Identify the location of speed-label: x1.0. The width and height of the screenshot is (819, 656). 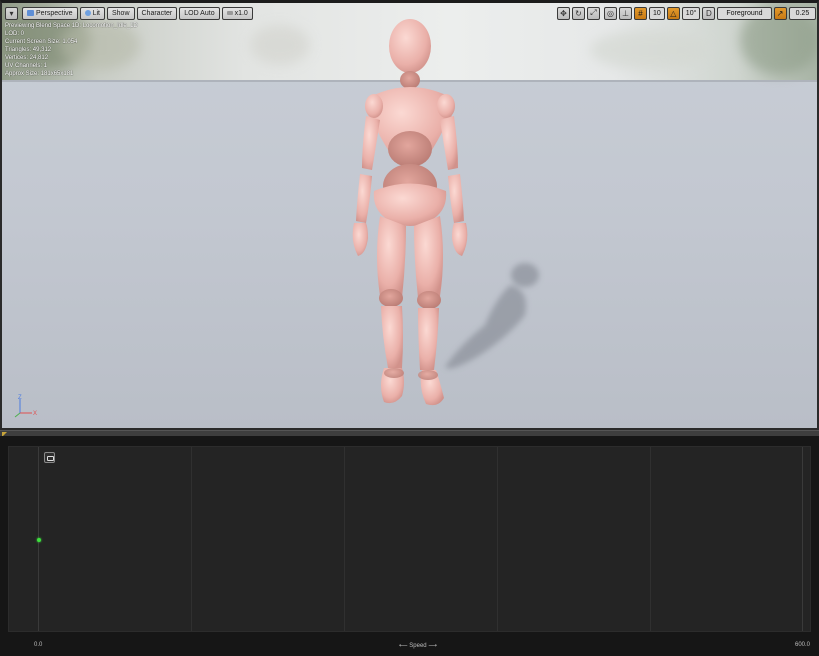
(241, 13).